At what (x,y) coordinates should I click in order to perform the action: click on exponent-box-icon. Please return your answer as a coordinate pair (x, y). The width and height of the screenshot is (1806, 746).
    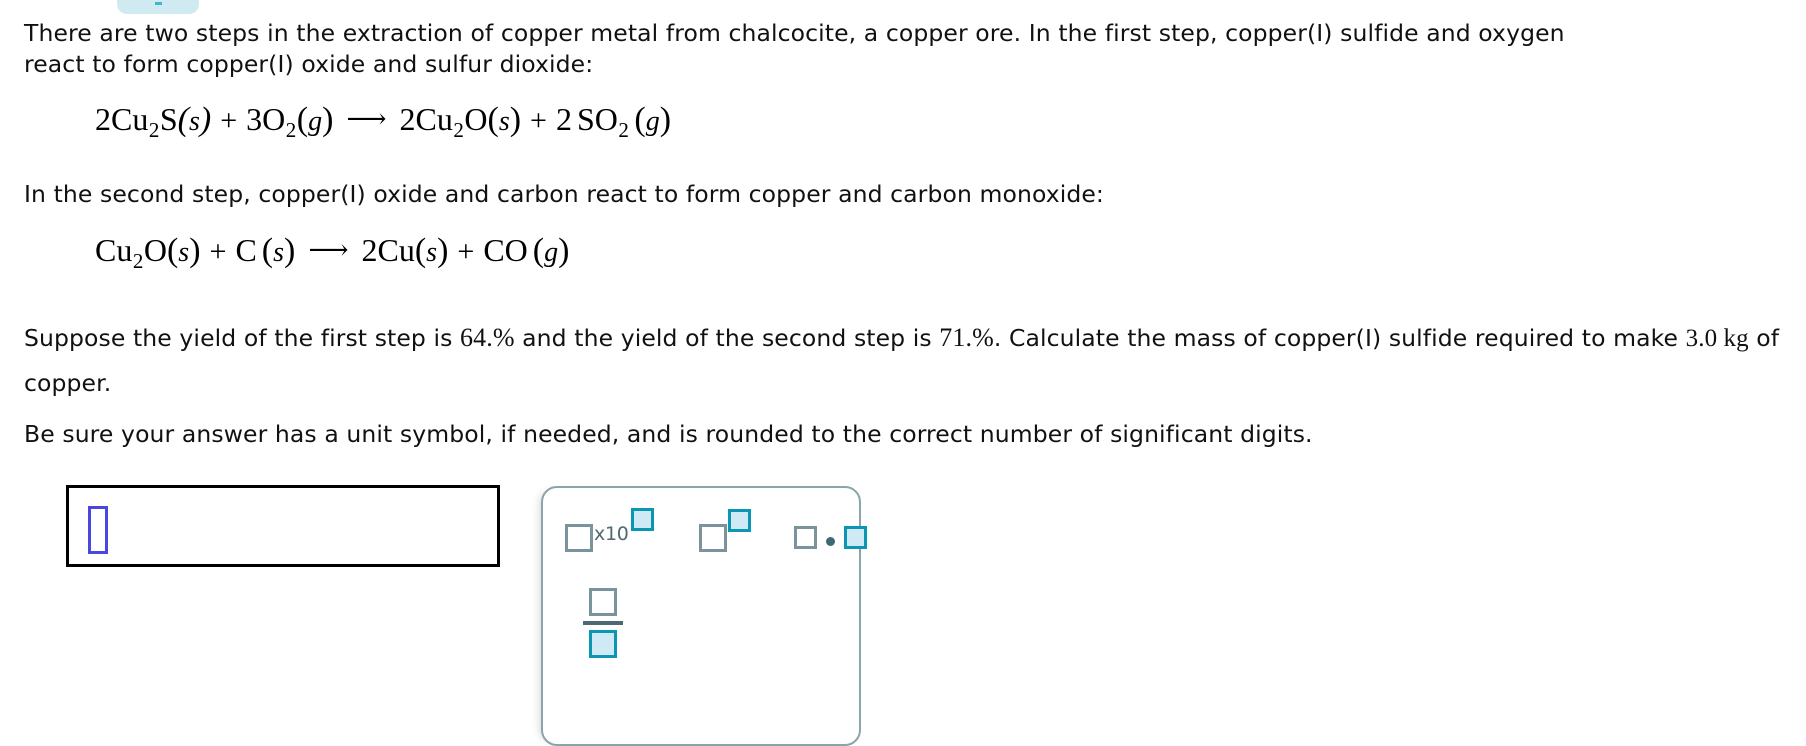
    Looking at the image, I should click on (642, 519).